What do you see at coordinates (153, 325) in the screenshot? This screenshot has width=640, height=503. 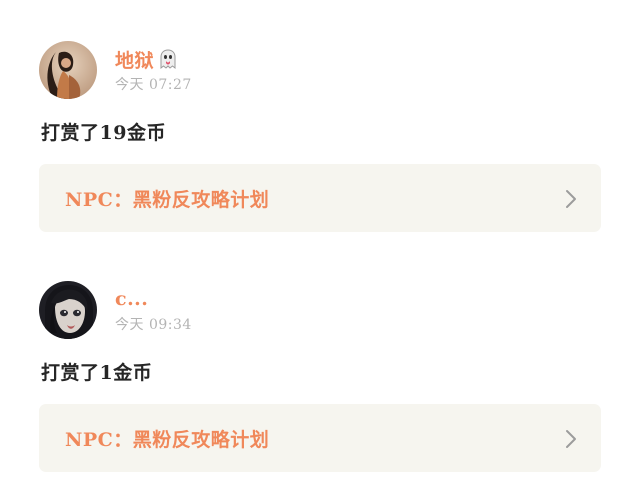 I see `timestamp: 今天 09:34` at bounding box center [153, 325].